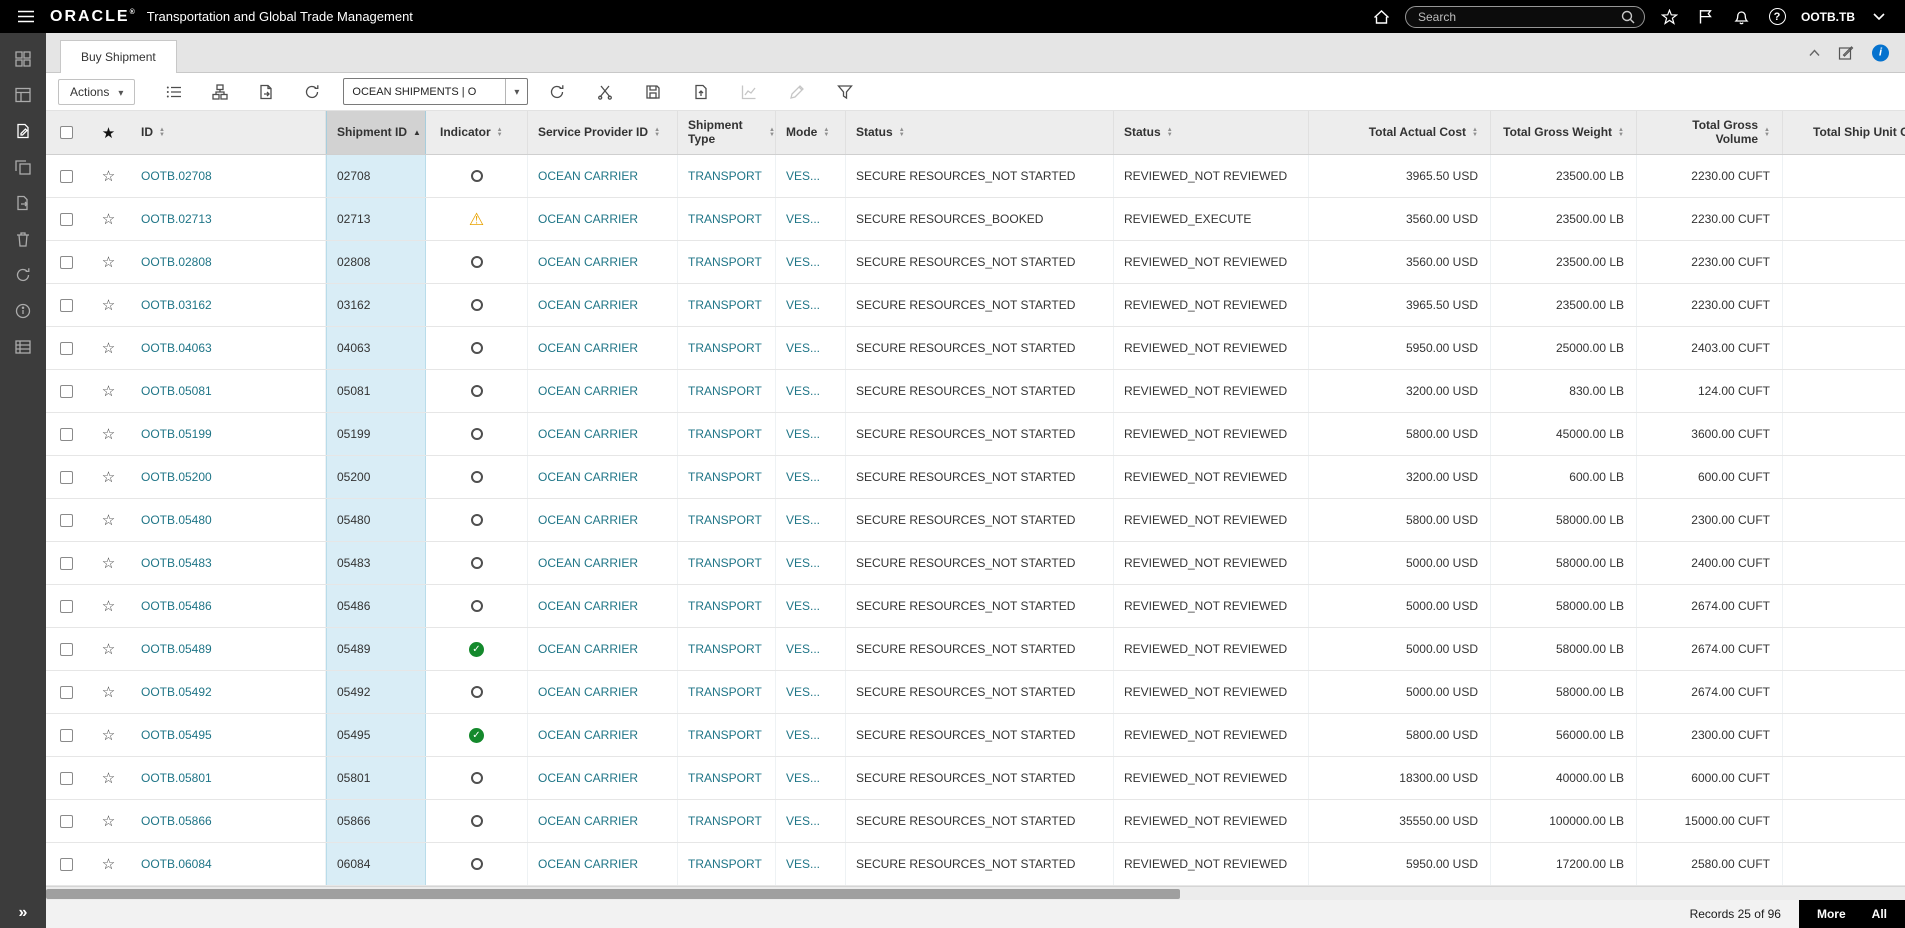 The height and width of the screenshot is (928, 1905). I want to click on table-list-icon, so click(23, 347).